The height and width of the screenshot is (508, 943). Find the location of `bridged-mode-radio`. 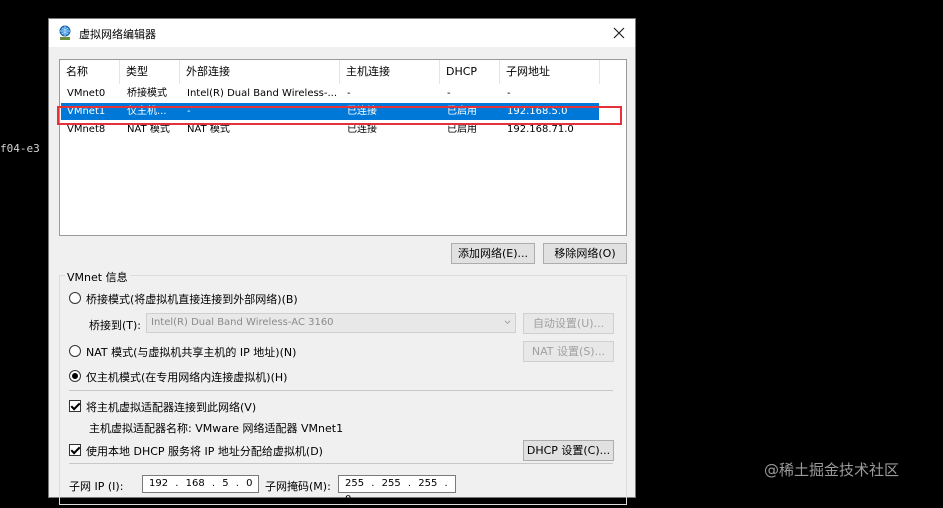

bridged-mode-radio is located at coordinates (75, 298).